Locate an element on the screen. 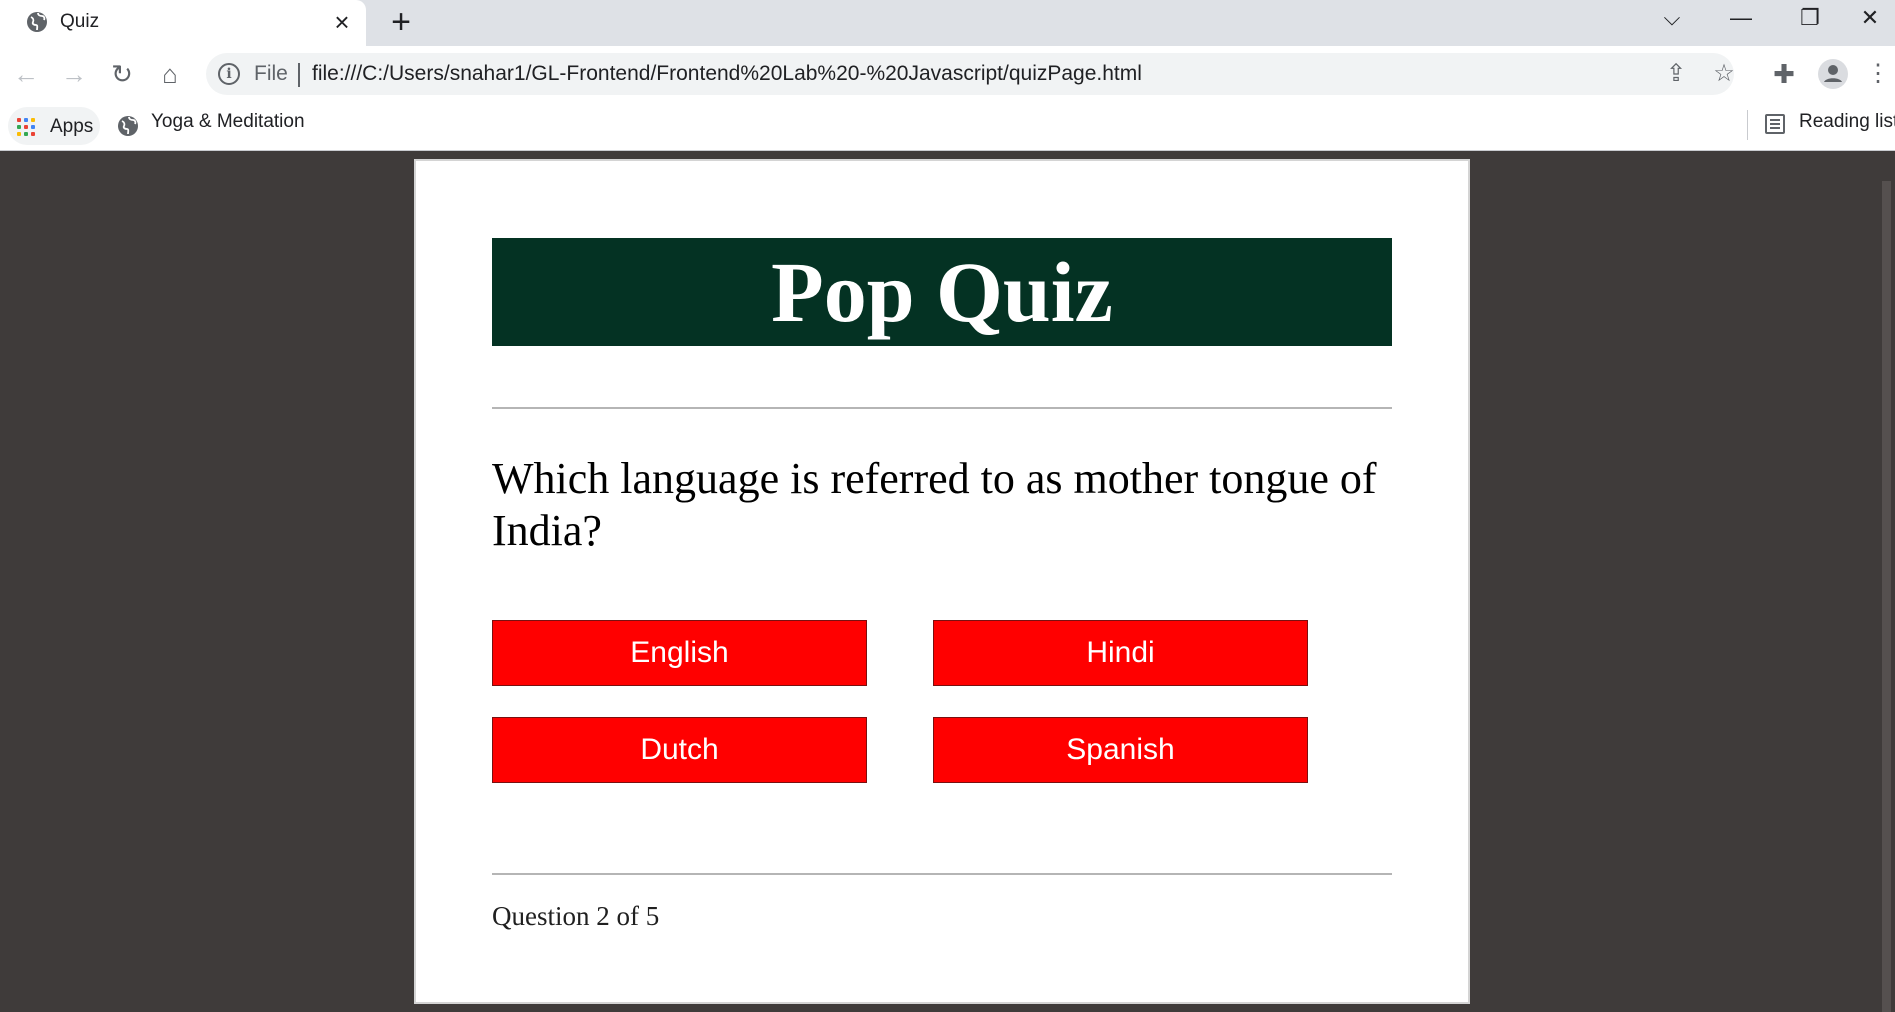  page-scrollbar is located at coordinates (1886, 581).